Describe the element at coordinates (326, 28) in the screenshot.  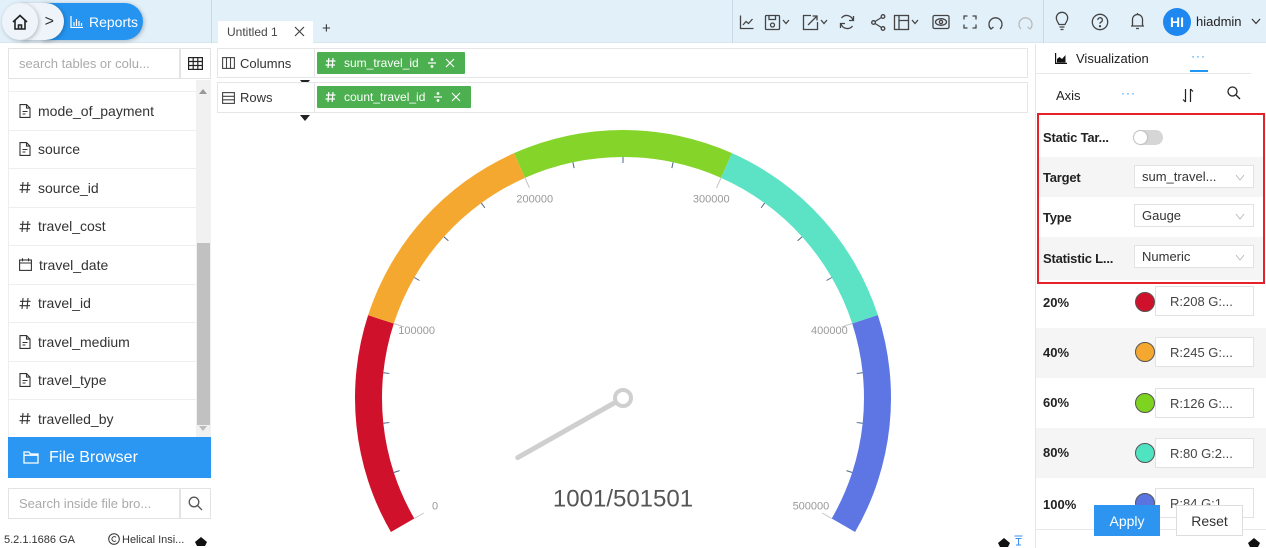
I see `add-tab-button: +` at that location.